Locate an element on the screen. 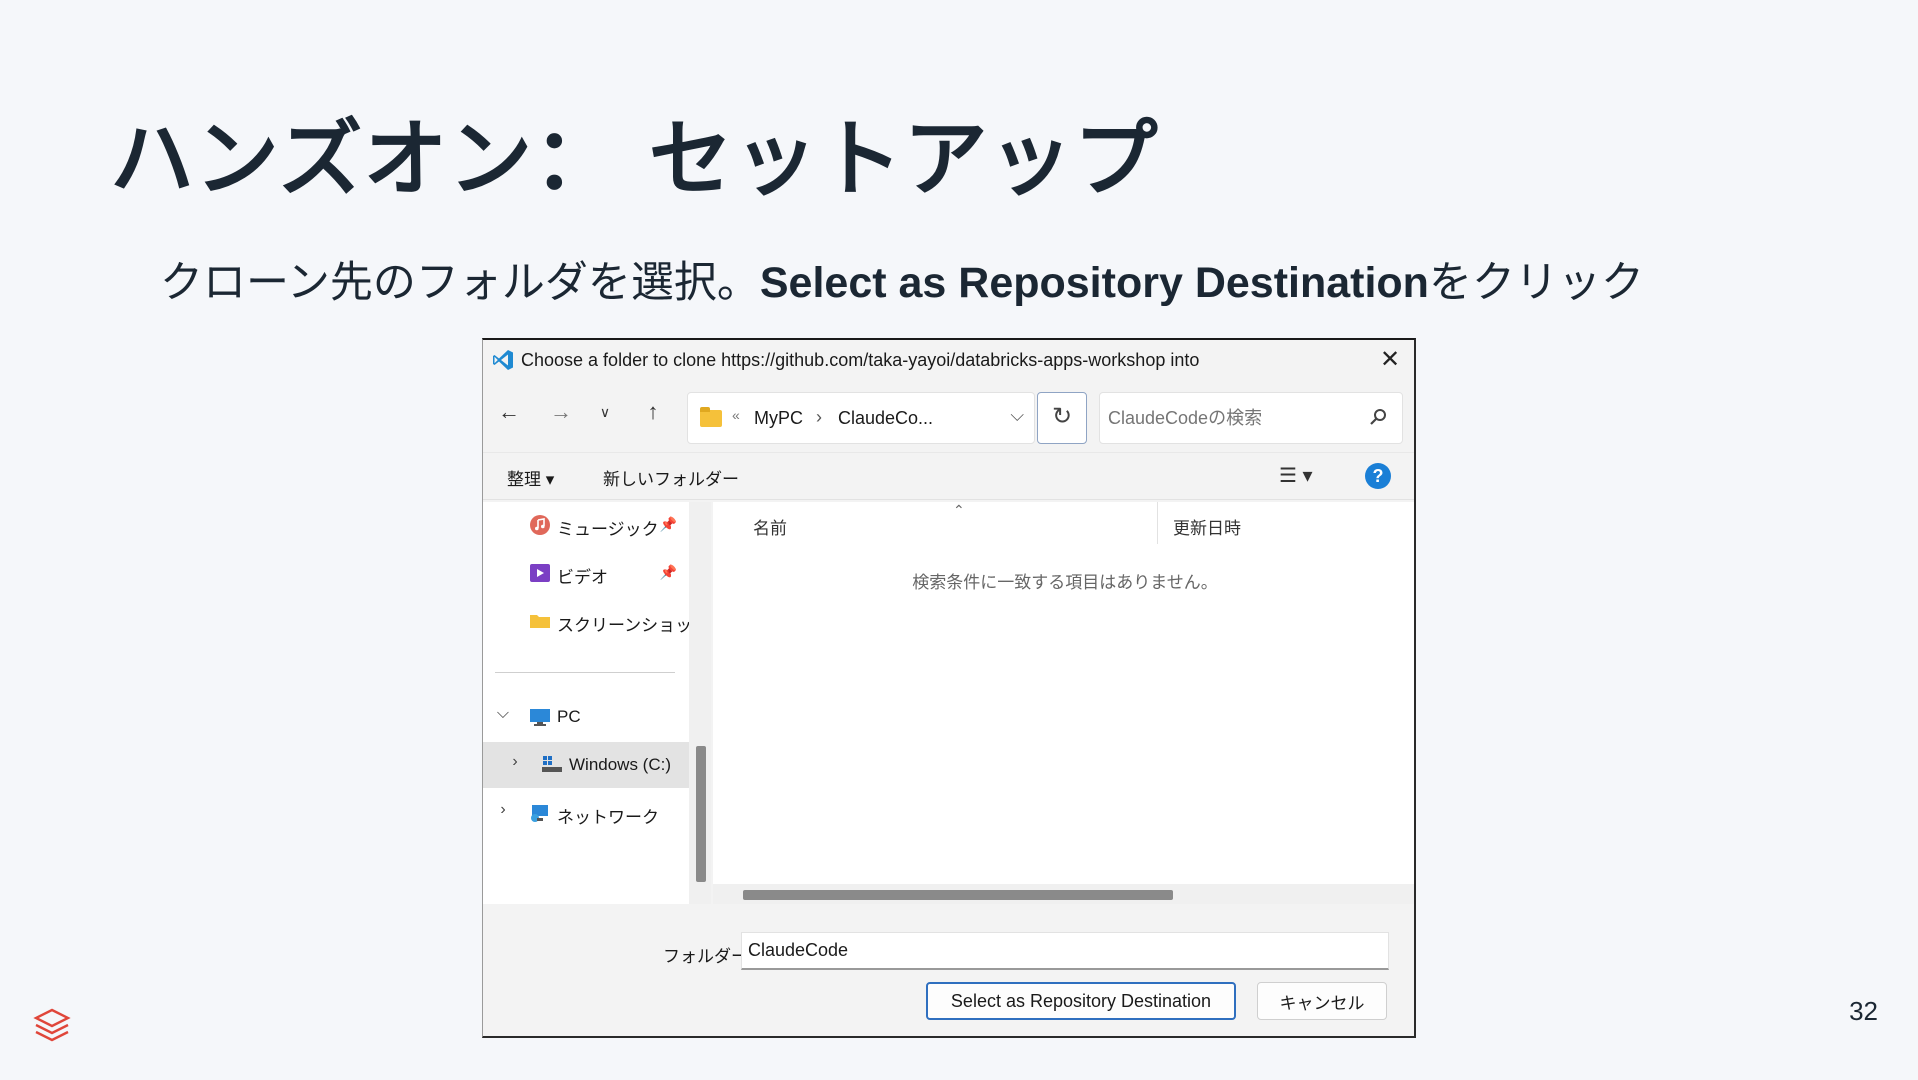 This screenshot has height=1080, width=1918. nav-item-label: ミュージック is located at coordinates (608, 529).